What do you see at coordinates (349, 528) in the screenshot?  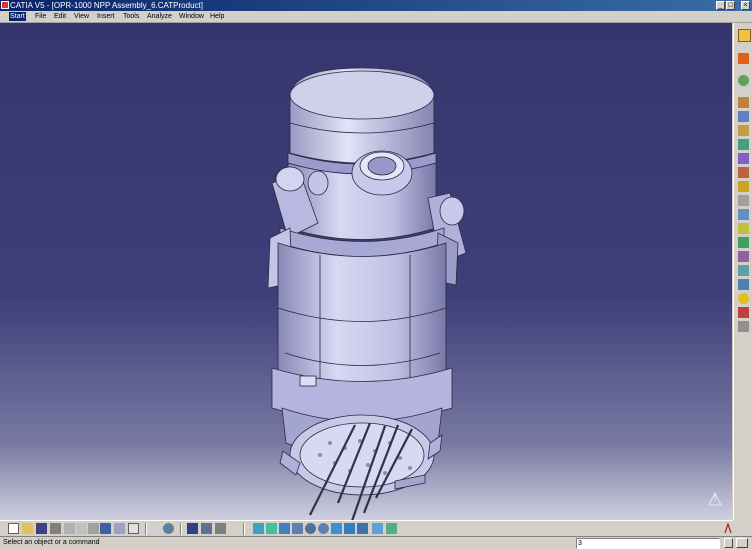 I see `shading-icon` at bounding box center [349, 528].